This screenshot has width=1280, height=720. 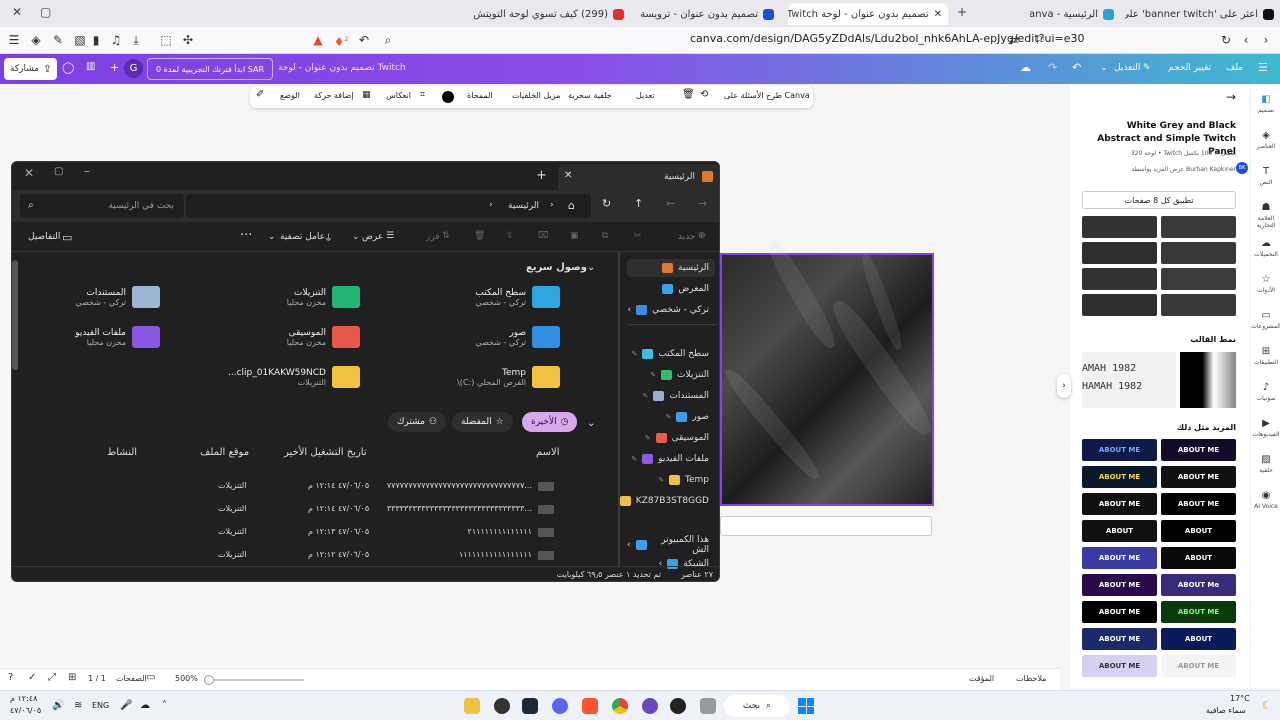 What do you see at coordinates (523, 206) in the screenshot?
I see `breadcrumb: الرئيسية` at bounding box center [523, 206].